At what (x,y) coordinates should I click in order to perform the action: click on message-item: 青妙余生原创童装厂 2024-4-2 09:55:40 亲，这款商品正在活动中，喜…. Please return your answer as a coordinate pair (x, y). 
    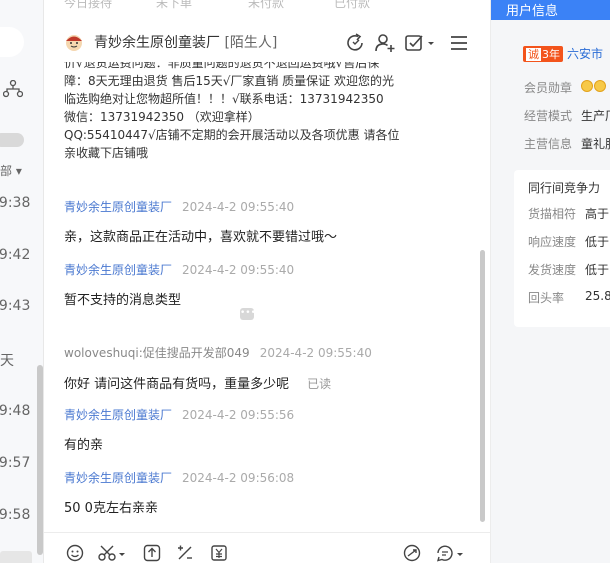
    Looking at the image, I should click on (274, 222).